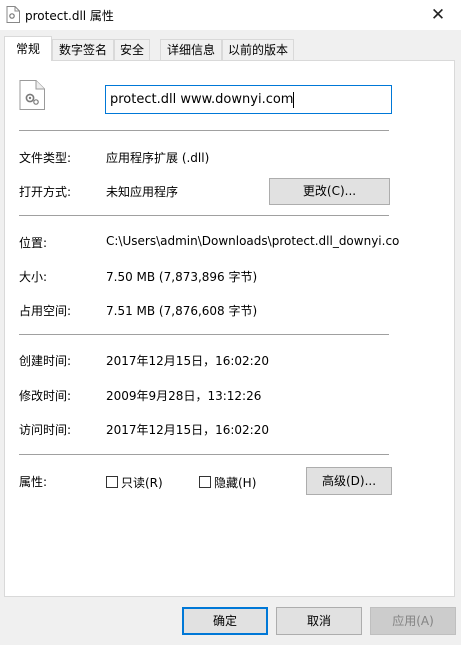 This screenshot has width=461, height=645. I want to click on accessed-label: 访问时间:, so click(45, 430).